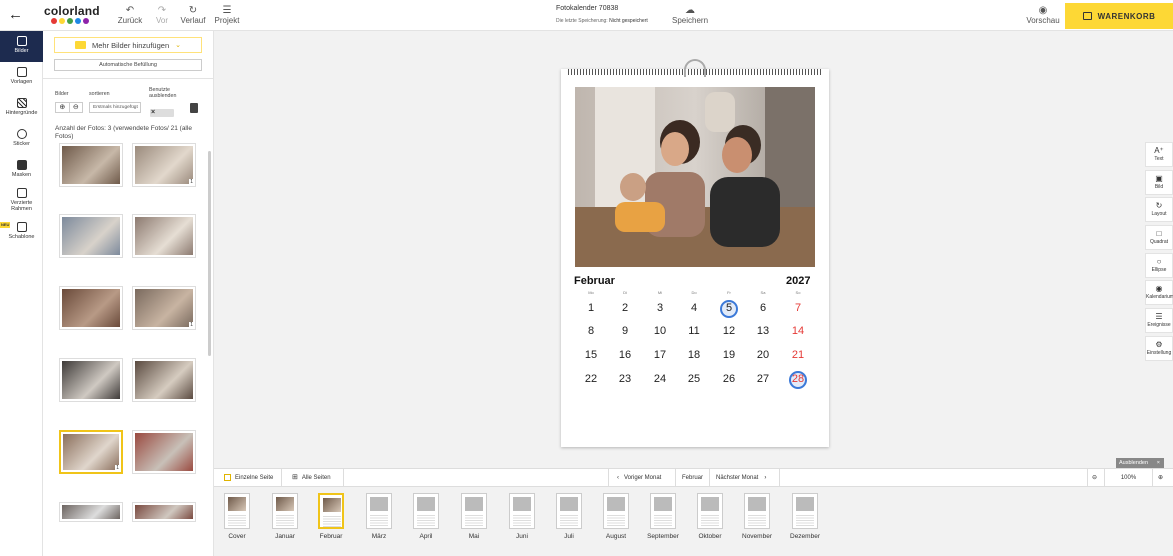 This screenshot has height=556, width=1173. What do you see at coordinates (316, 478) in the screenshot?
I see `all-pages-label: Alle Seiten` at bounding box center [316, 478].